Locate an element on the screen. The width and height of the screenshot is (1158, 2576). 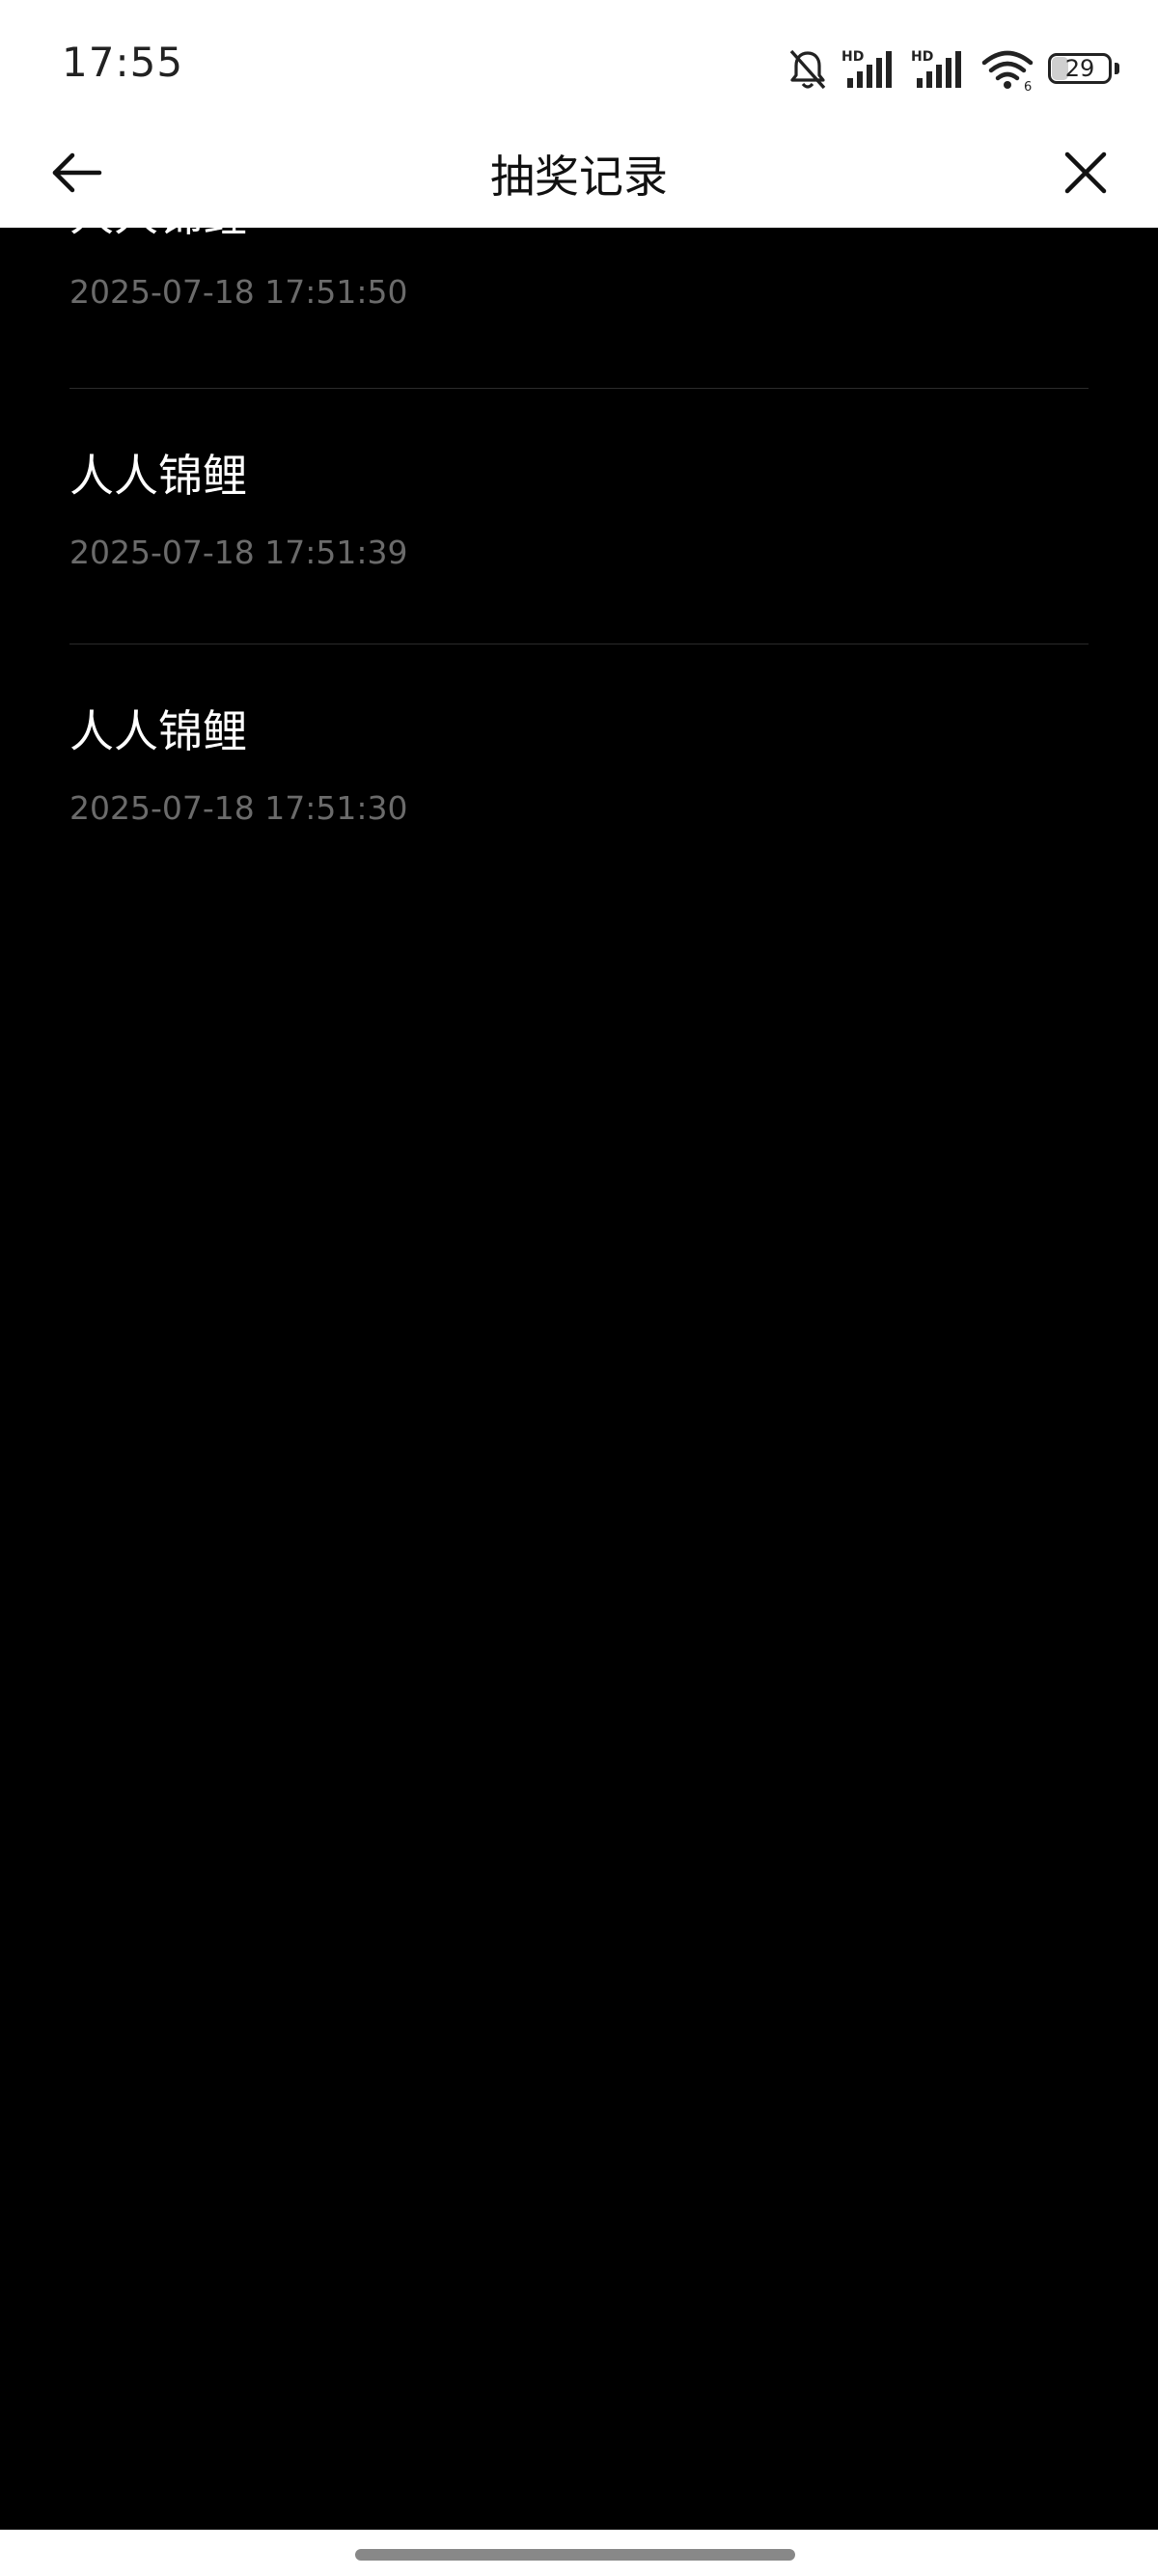
wifi-icon: 6 is located at coordinates (1007, 69).